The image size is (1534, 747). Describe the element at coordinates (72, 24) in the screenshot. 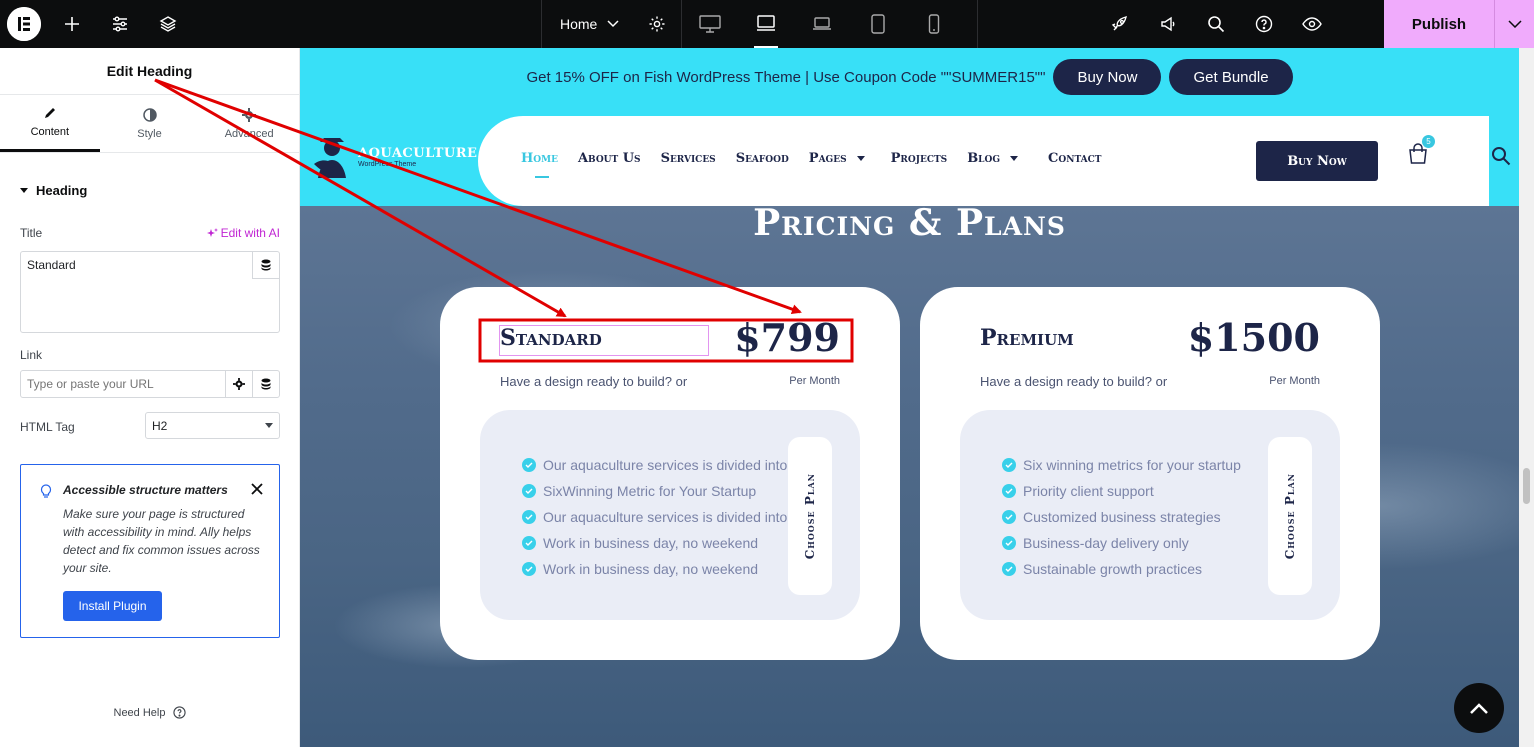

I see `add-element-icon` at that location.